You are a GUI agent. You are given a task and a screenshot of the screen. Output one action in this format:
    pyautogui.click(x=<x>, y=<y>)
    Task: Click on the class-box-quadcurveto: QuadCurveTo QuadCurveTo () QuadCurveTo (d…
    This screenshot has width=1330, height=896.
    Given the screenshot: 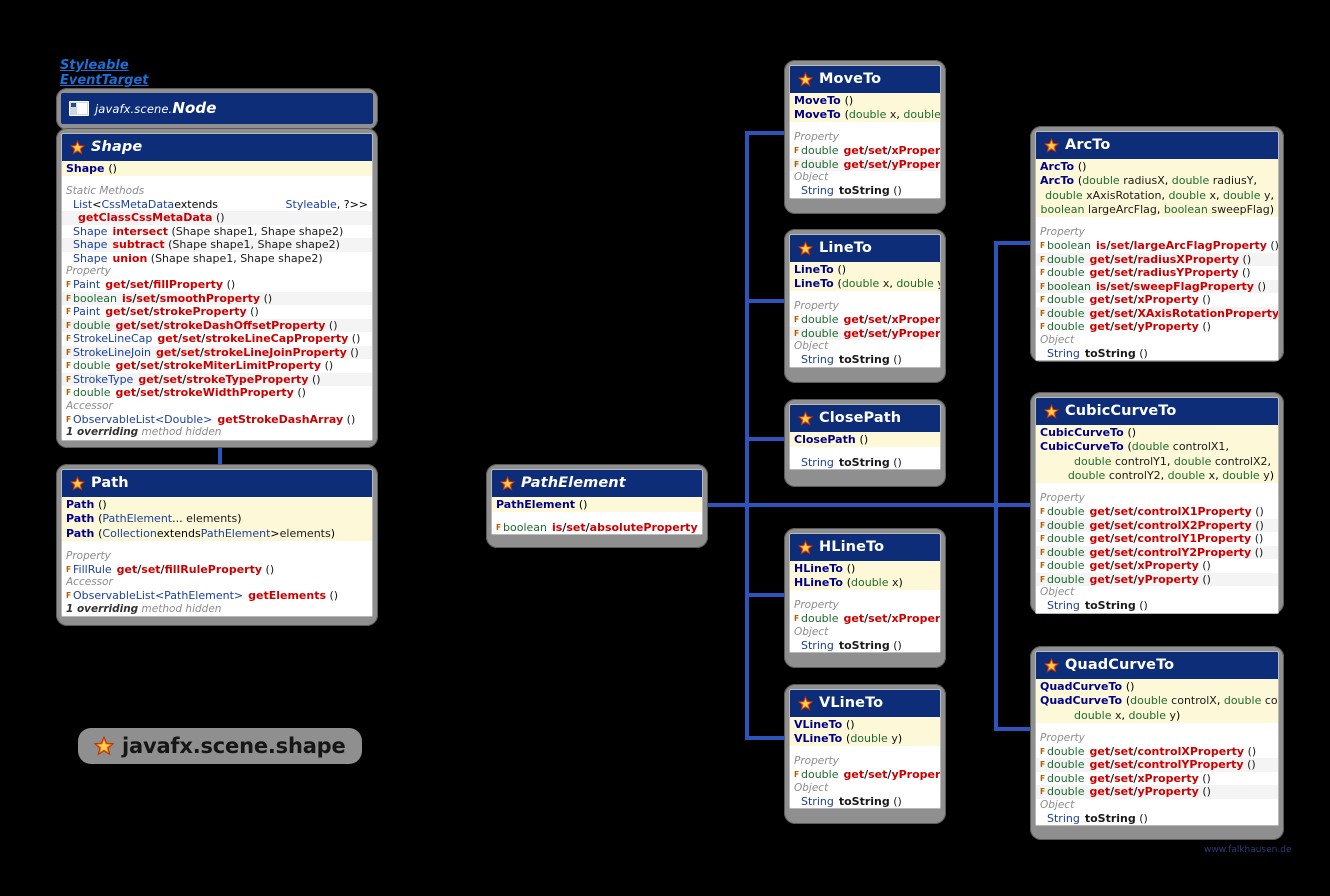 What is the action you would take?
    pyautogui.click(x=1157, y=743)
    